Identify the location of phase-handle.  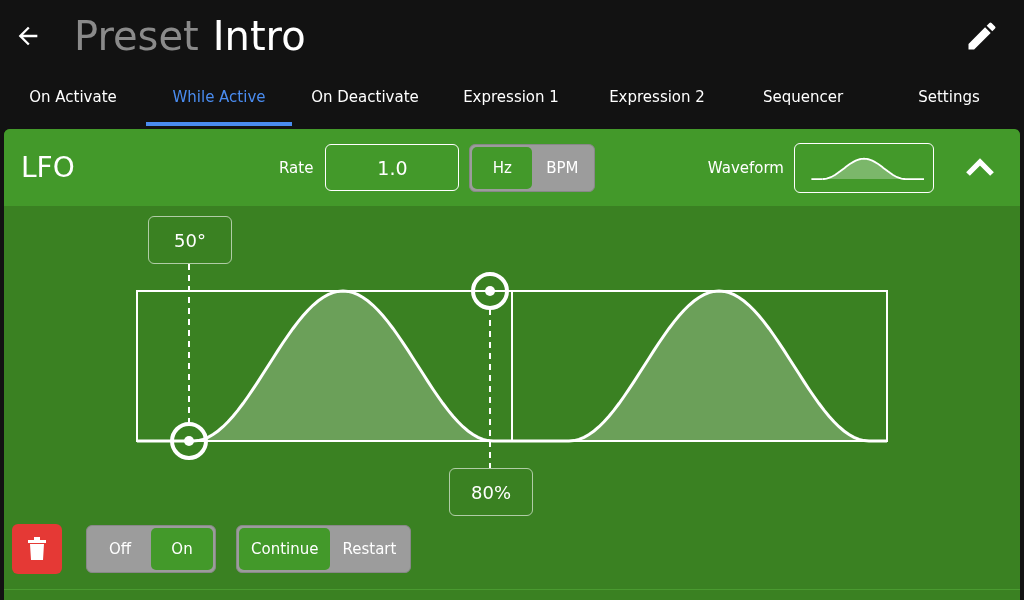
(189, 361).